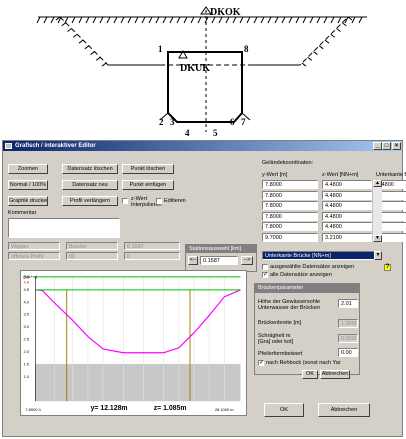 This screenshot has height=439, width=406. What do you see at coordinates (310, 374) in the screenshot?
I see `bridge-ok-button: OK` at bounding box center [310, 374].